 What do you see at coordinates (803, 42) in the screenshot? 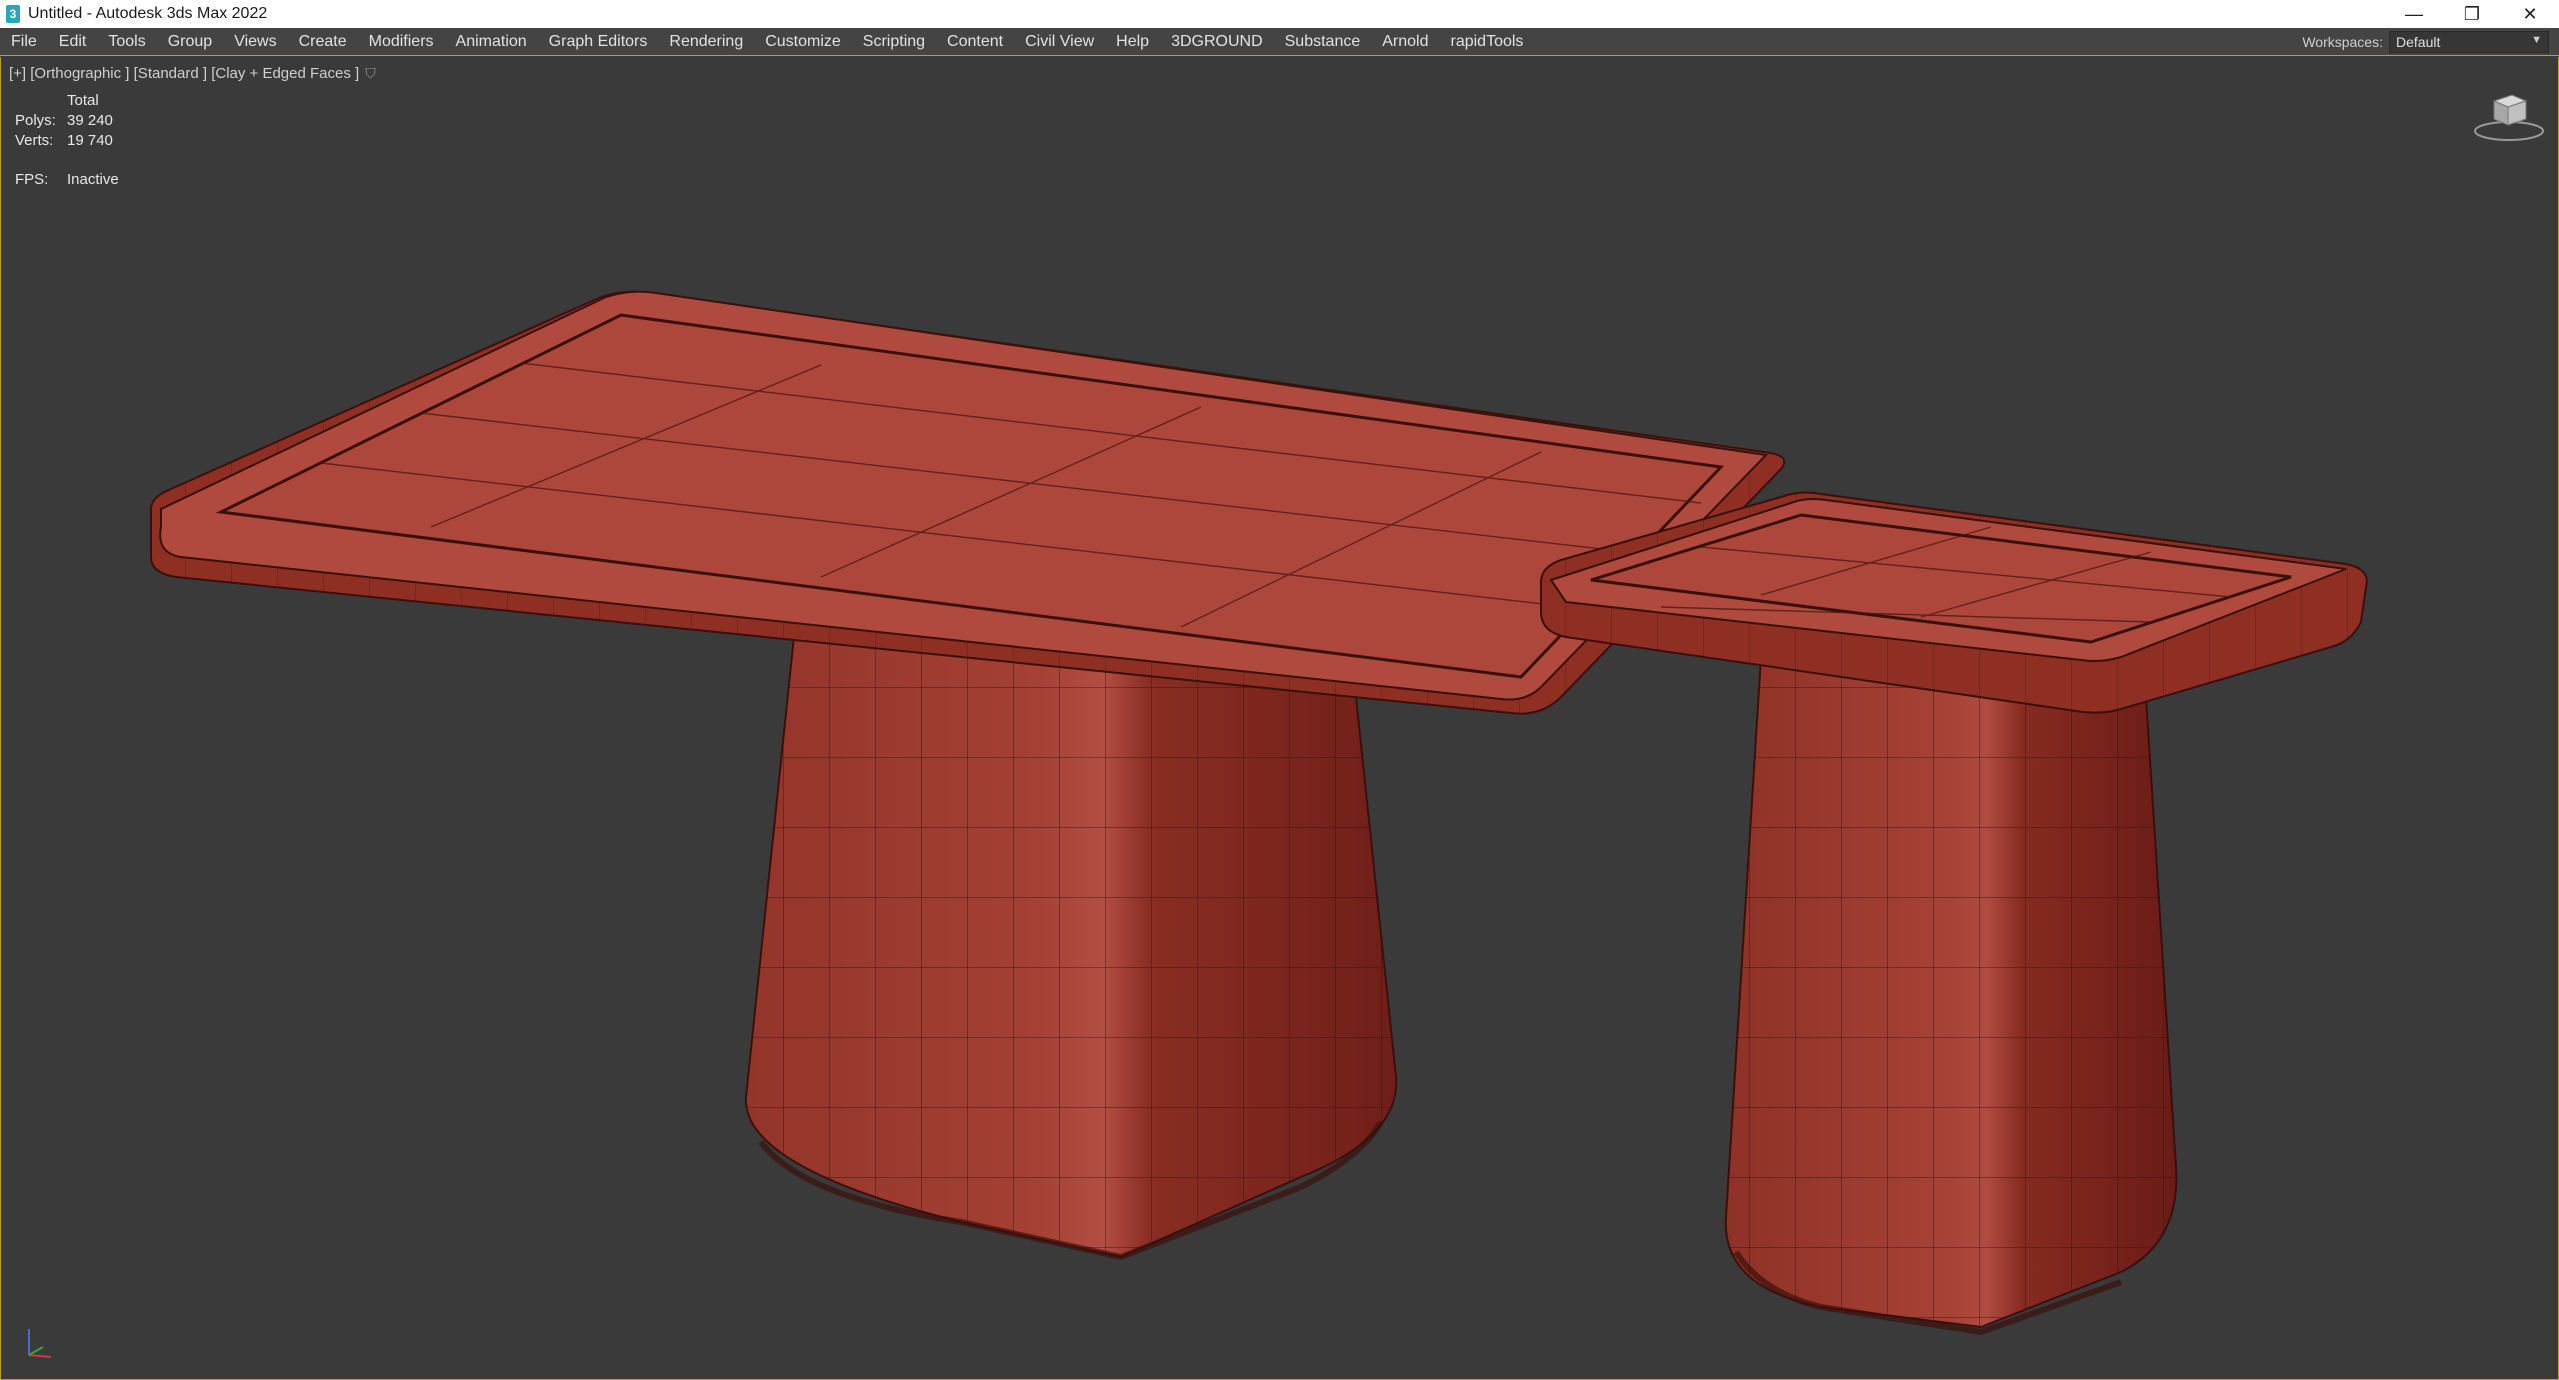
I see `menu-customize: Customize` at bounding box center [803, 42].